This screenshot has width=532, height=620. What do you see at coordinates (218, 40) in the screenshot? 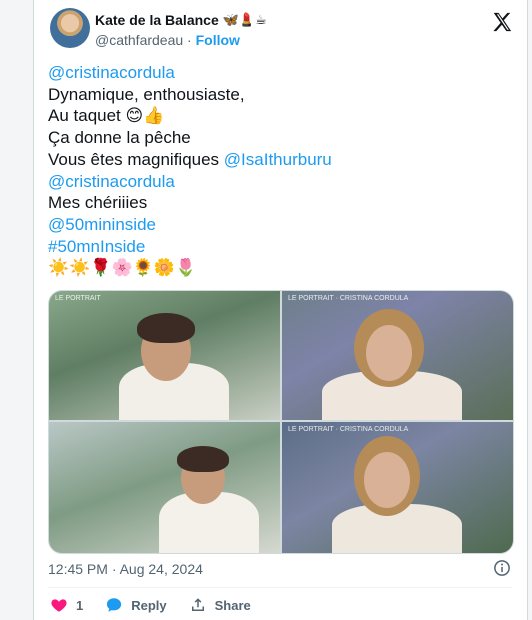
I see `follow-button: Follow` at bounding box center [218, 40].